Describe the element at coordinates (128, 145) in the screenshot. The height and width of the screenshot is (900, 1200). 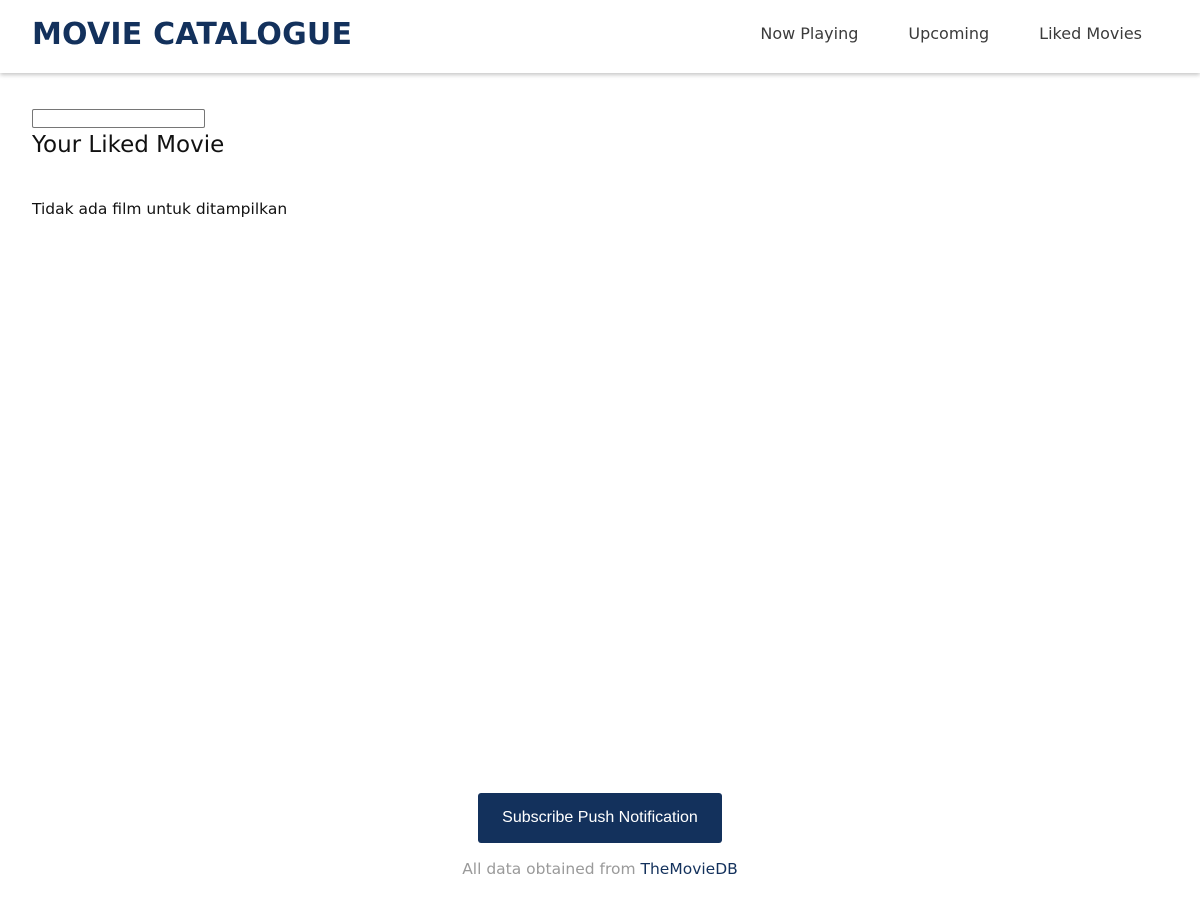
I see `page-title: Your Liked Movie` at that location.